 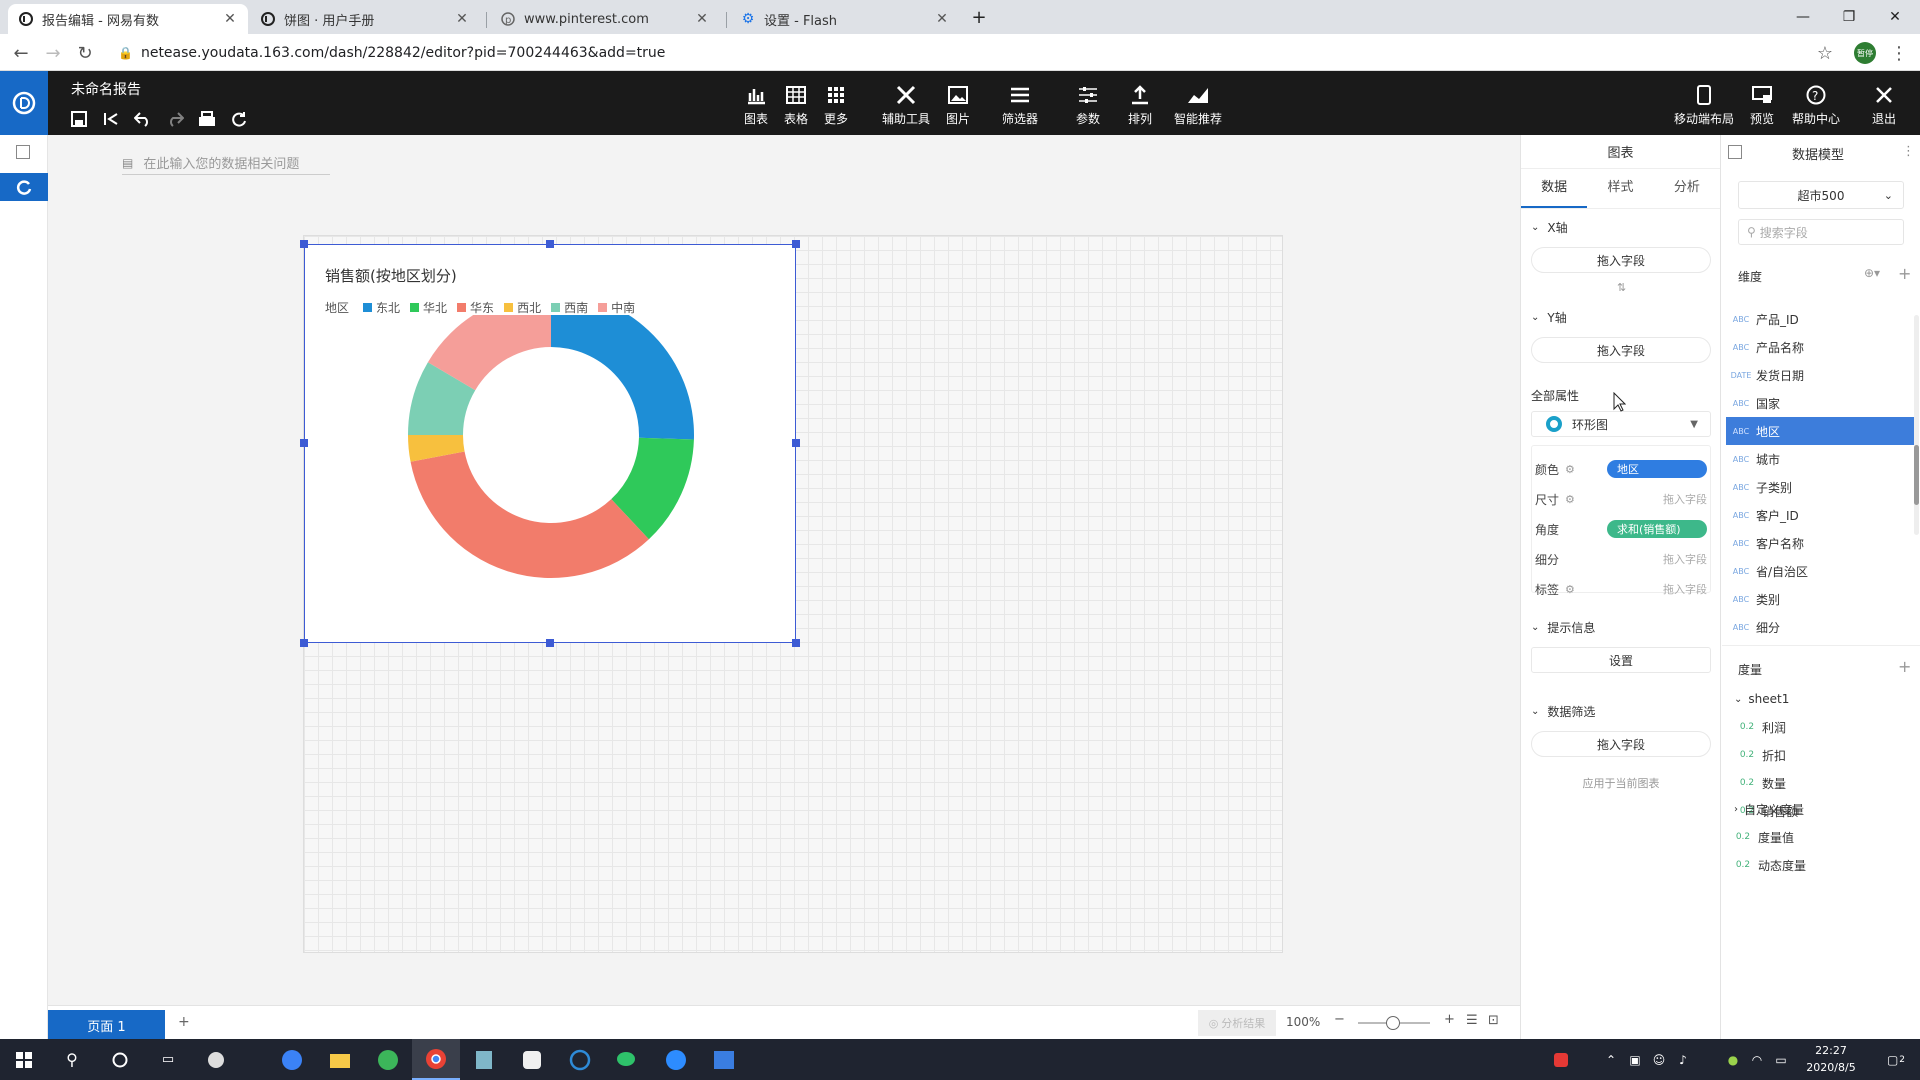 I want to click on dimension-item: ABC 省/自治区, so click(x=1821, y=571).